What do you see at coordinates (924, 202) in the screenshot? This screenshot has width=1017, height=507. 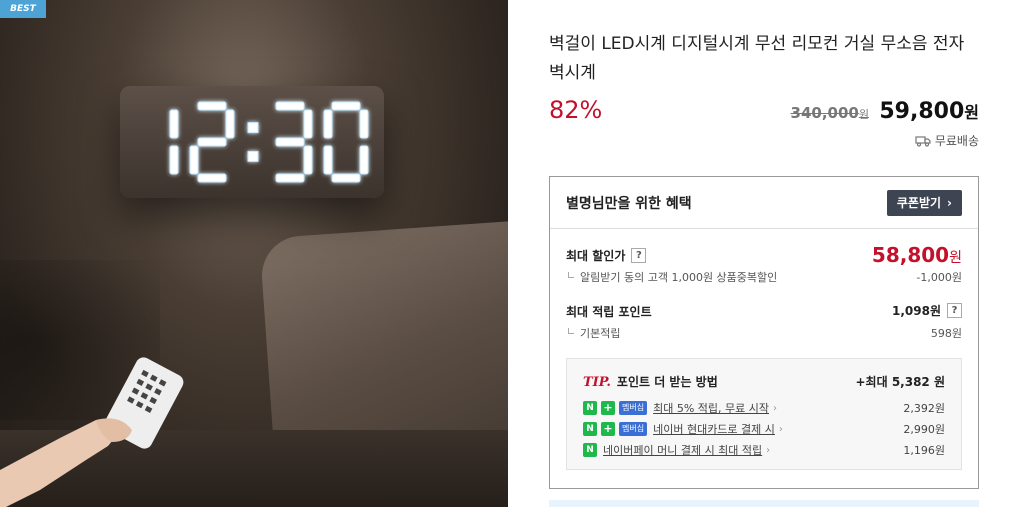 I see `coupon-button: 쿠폰받기 ›` at bounding box center [924, 202].